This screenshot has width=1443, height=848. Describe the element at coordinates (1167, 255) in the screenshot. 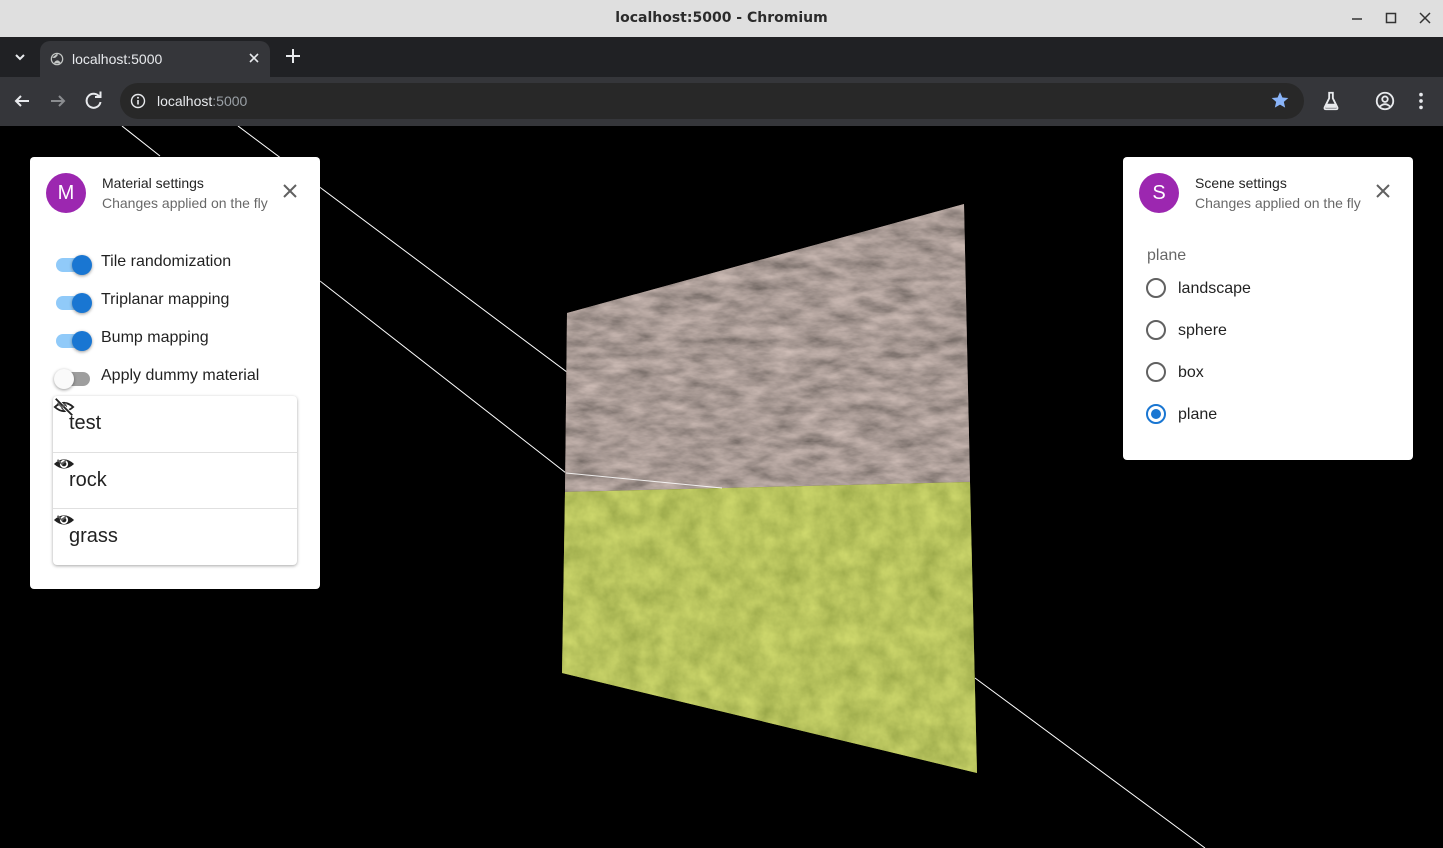

I see `scene-radio-group-label: plane` at that location.